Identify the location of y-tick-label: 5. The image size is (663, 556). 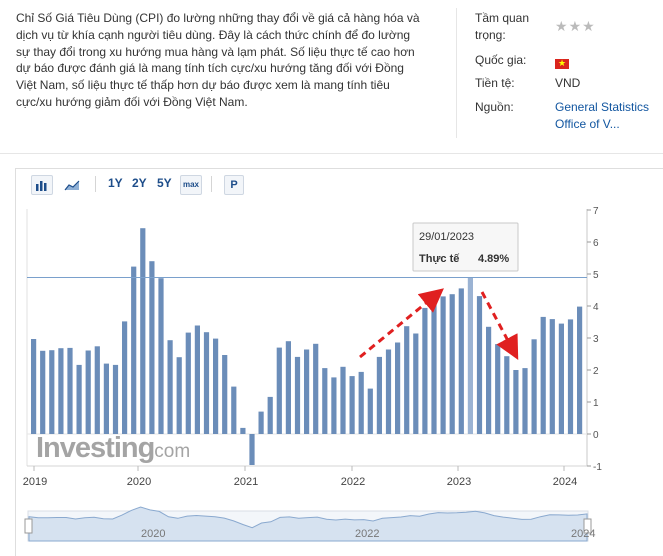
(596, 275).